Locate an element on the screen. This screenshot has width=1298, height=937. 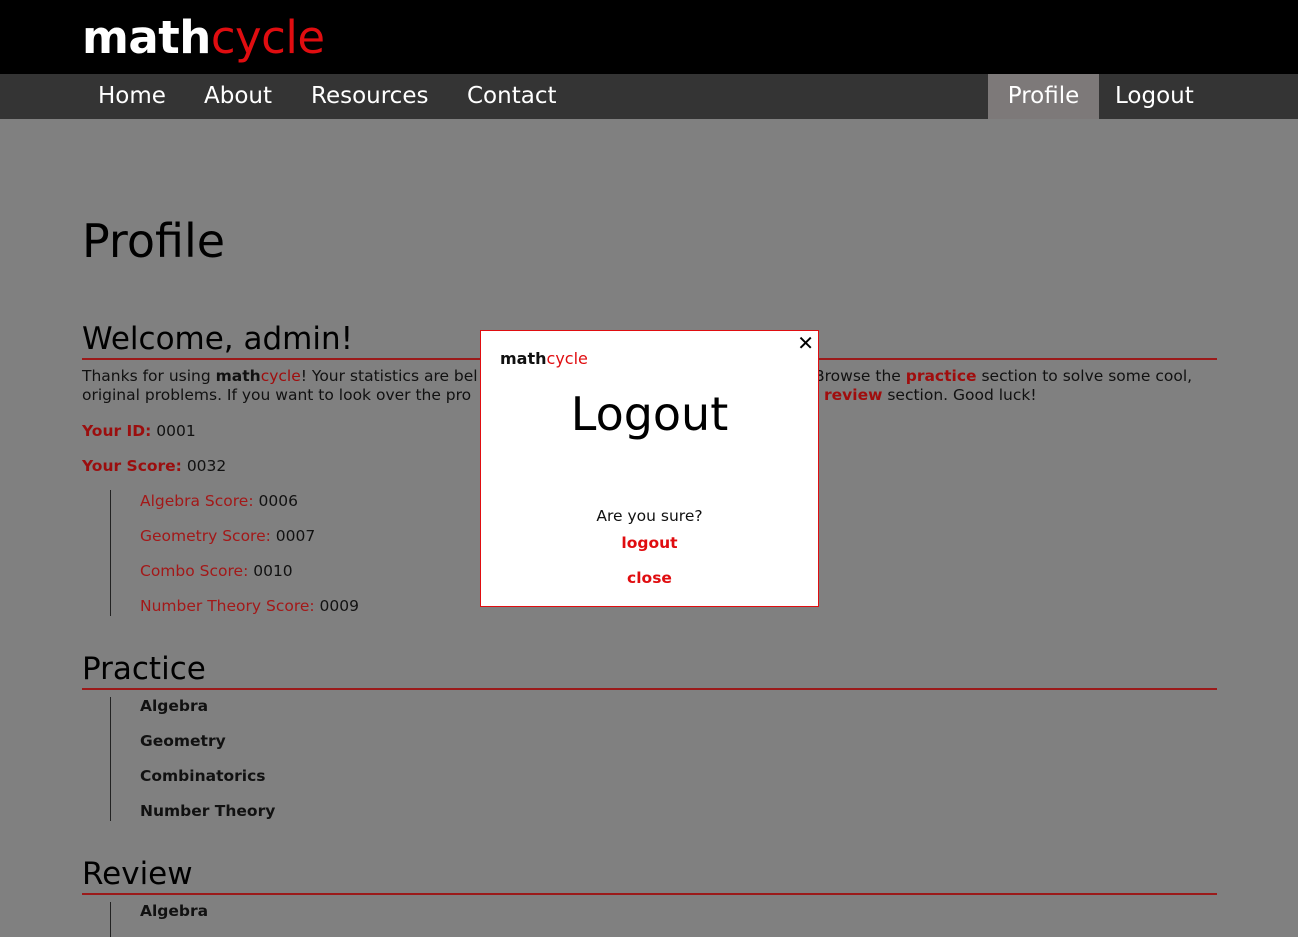
combo-score-label: Combo Score: is located at coordinates (194, 571).